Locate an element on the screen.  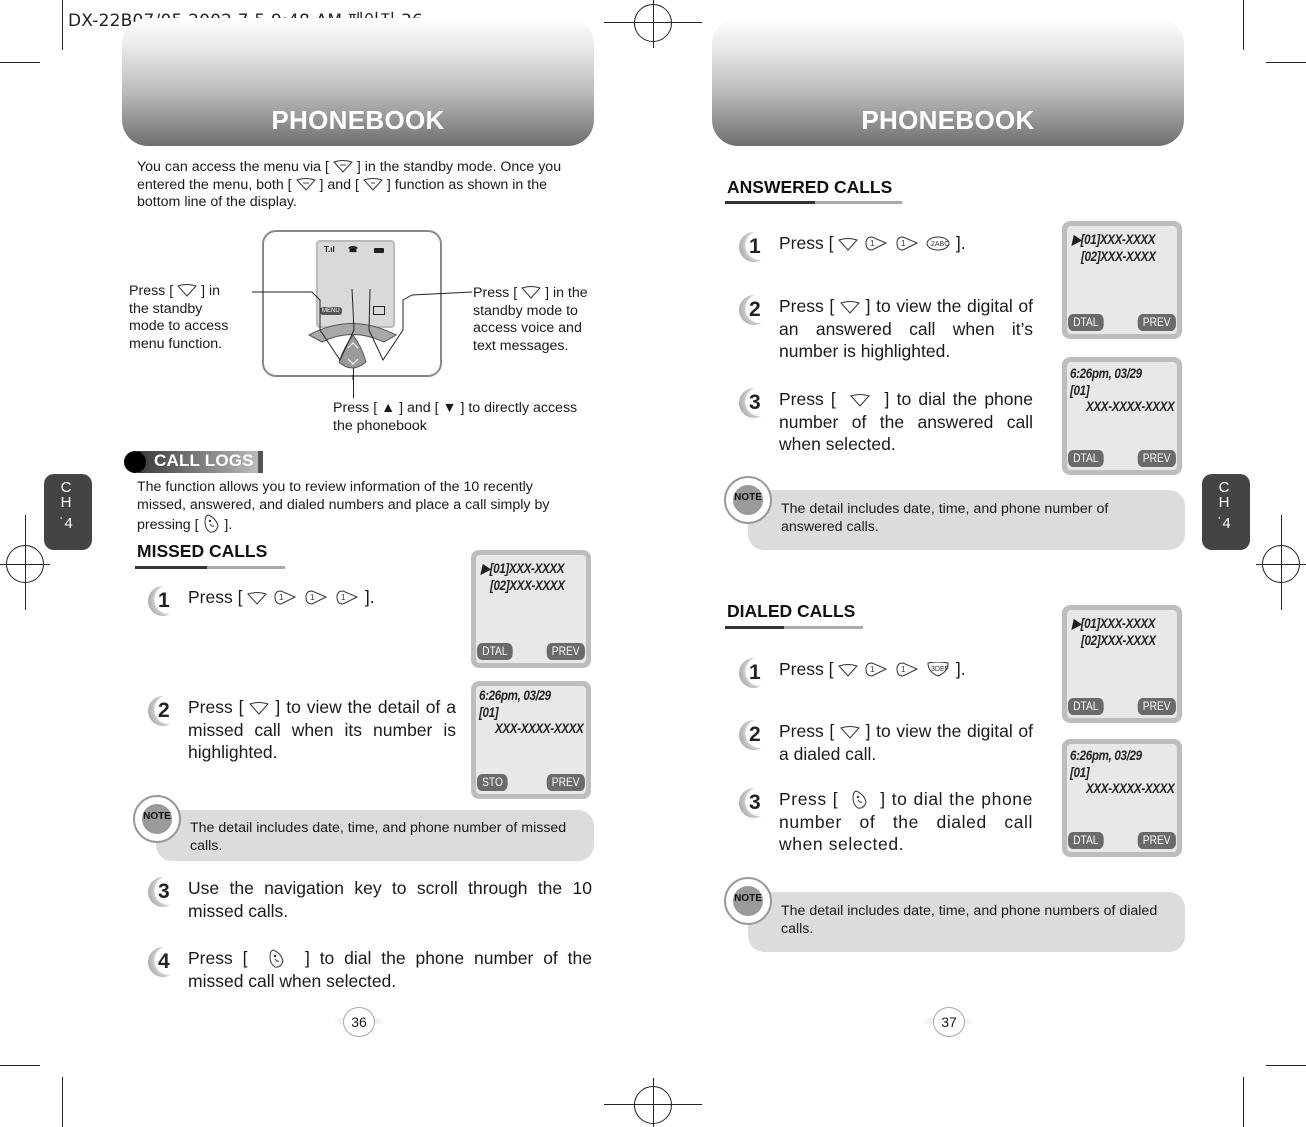
dialed-calls-heading: DIALED CALLS is located at coordinates (791, 611).